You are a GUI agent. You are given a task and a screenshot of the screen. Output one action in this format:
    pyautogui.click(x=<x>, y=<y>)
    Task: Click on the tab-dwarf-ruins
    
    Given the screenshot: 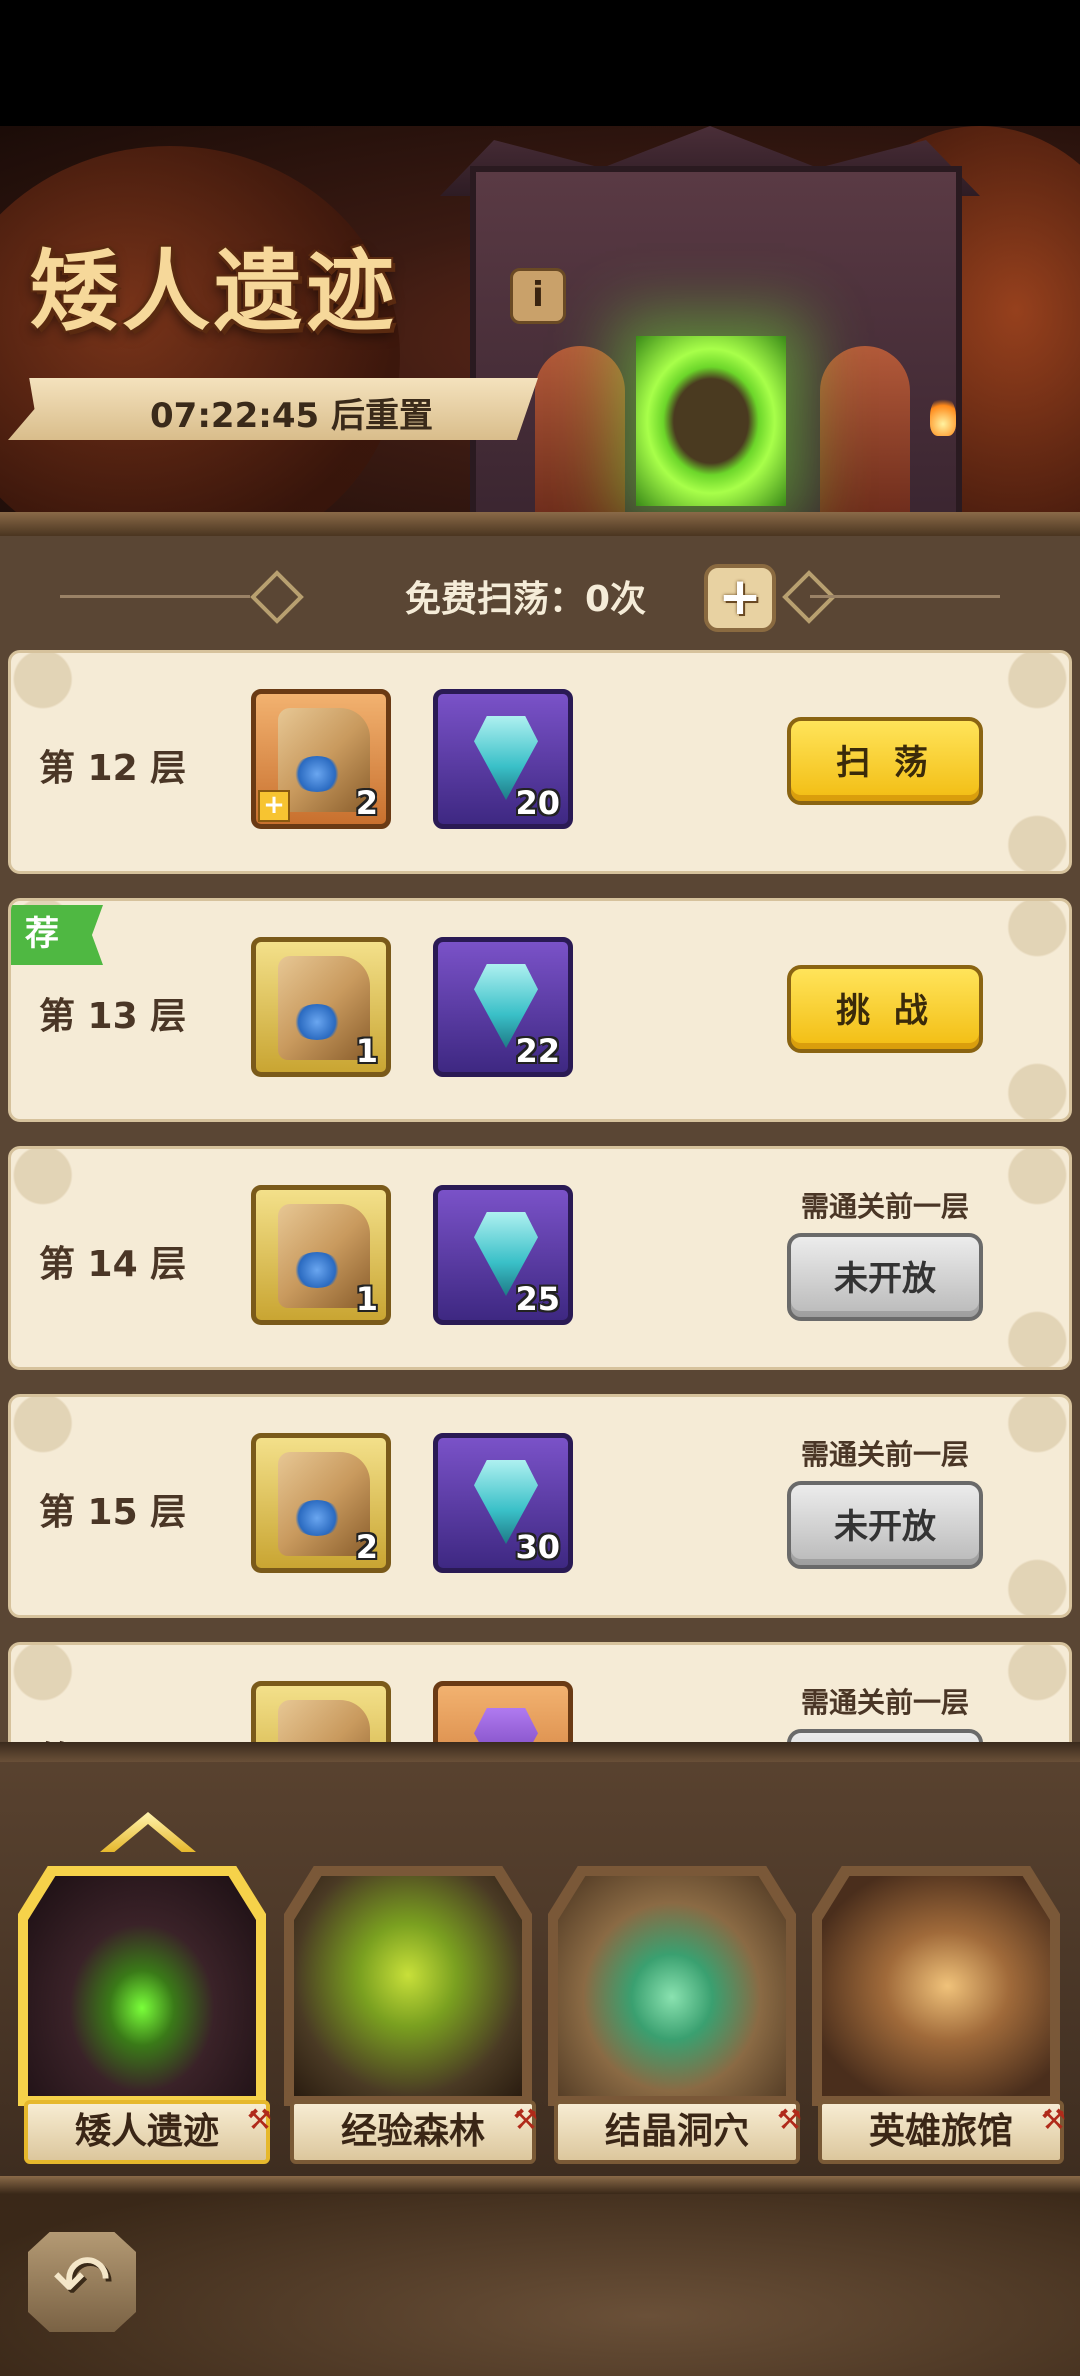 What is the action you would take?
    pyautogui.click(x=142, y=1986)
    